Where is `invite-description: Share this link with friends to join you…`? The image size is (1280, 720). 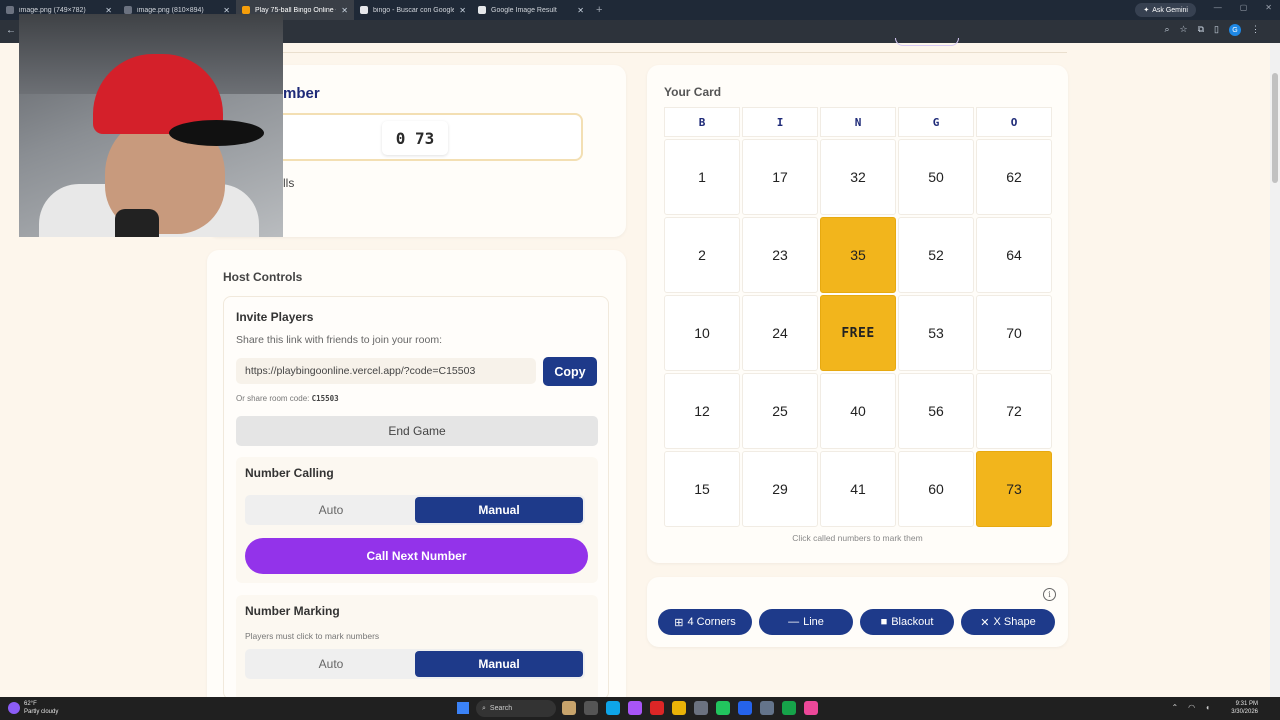
invite-description: Share this link with friends to join you… is located at coordinates (339, 340).